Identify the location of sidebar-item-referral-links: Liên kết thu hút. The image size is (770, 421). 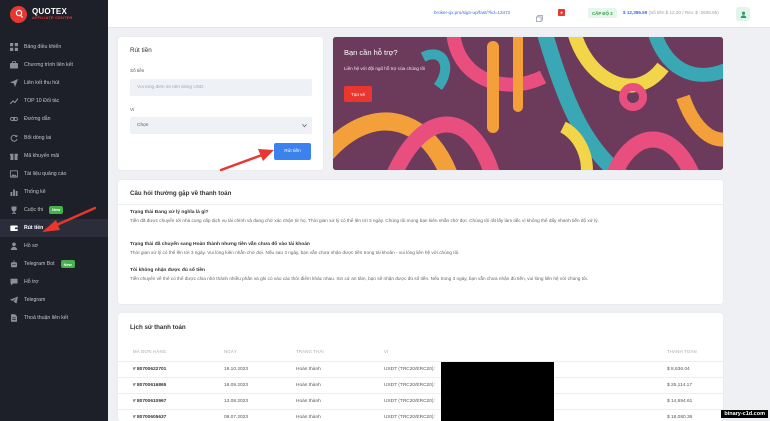
(54, 83).